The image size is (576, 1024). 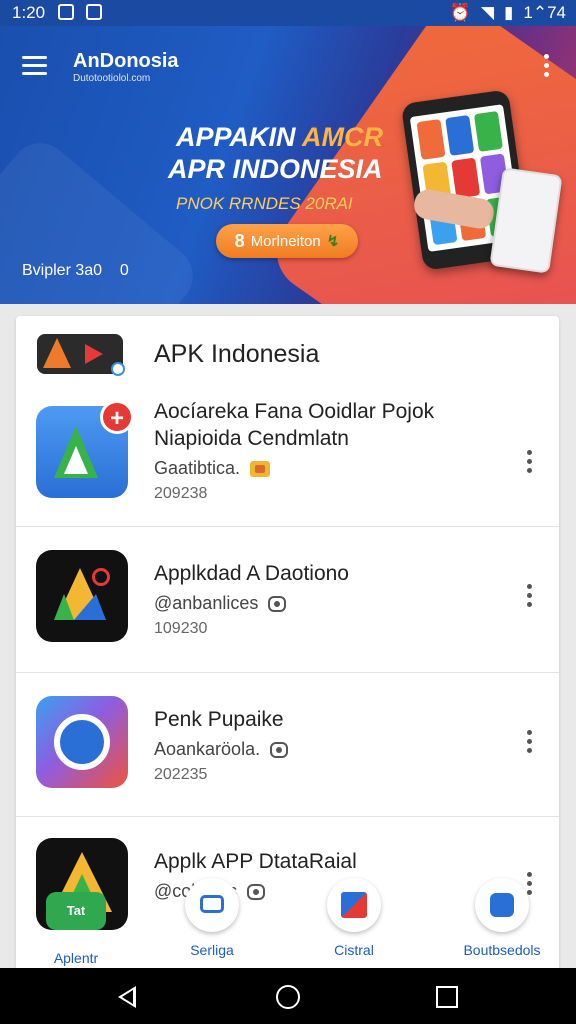 I want to click on drive-app-icon, so click(x=82, y=596).